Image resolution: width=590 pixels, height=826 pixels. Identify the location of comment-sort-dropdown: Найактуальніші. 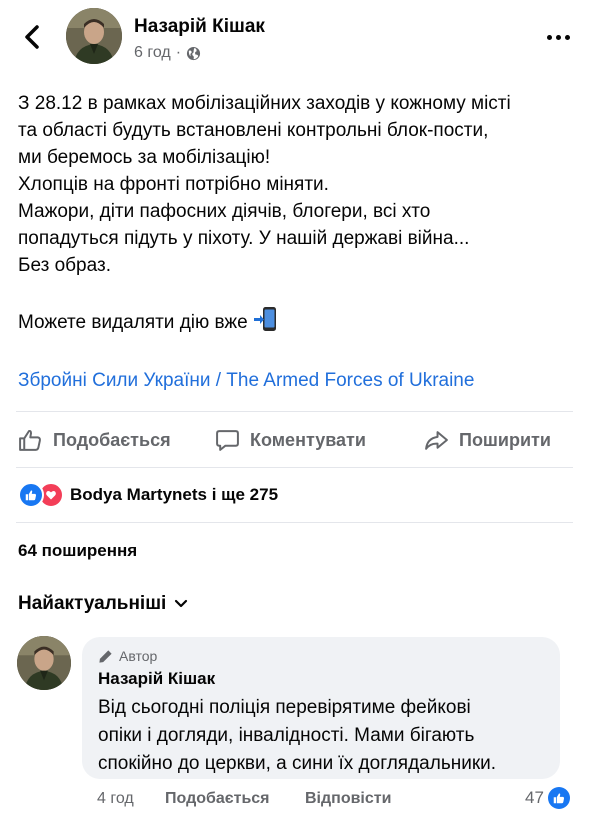
(103, 604).